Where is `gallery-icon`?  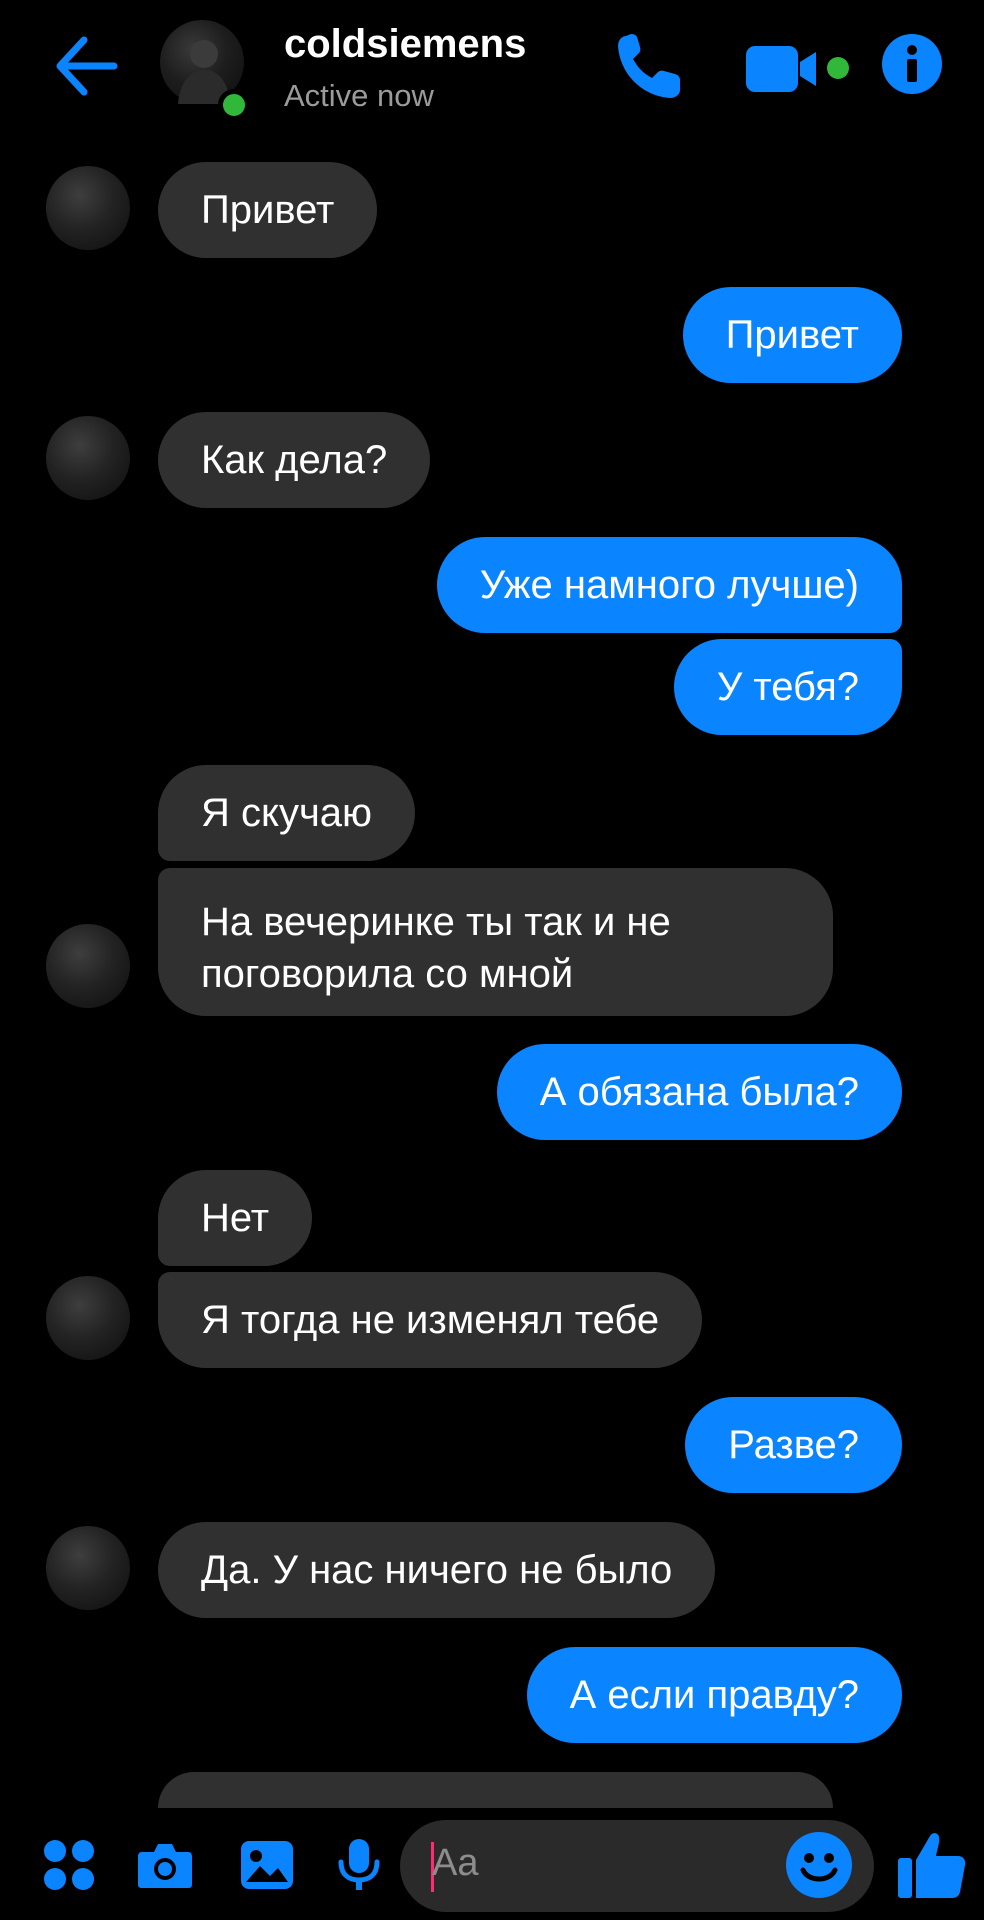 gallery-icon is located at coordinates (267, 1865).